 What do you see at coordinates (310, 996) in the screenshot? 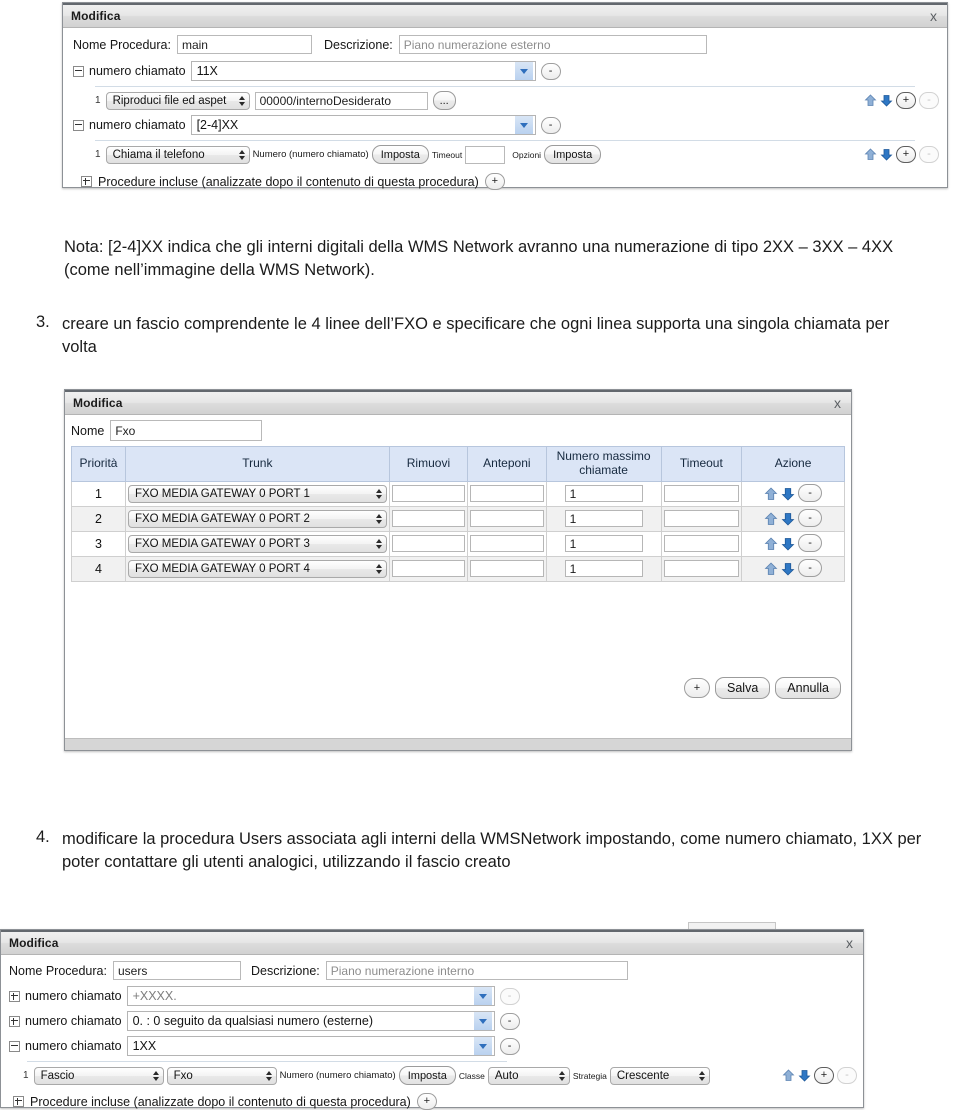
I see `users-rule-1-pattern-select: +XXXX.` at bounding box center [310, 996].